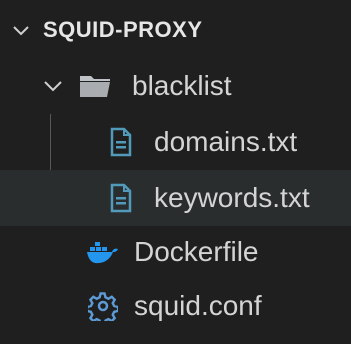  I want to click on tree-item-label: keywords.txt, so click(232, 197).